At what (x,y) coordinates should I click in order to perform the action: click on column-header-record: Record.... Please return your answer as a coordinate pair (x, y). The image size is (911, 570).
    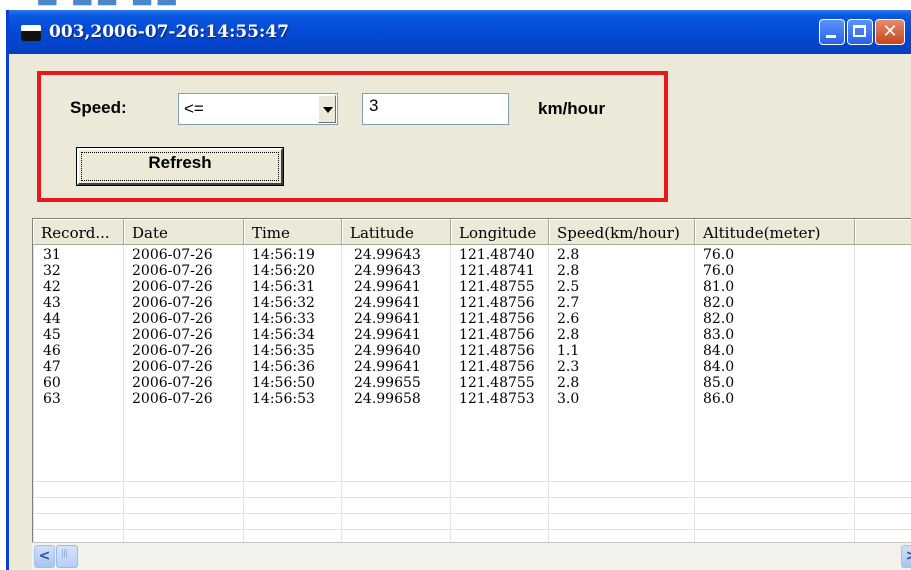
    Looking at the image, I should click on (78, 232).